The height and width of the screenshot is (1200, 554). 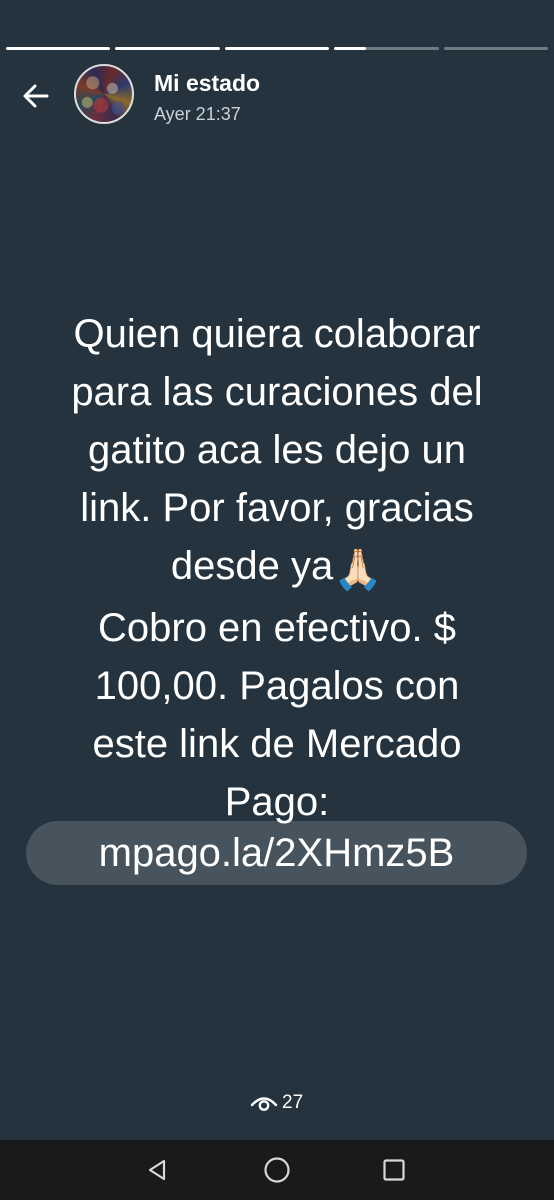 What do you see at coordinates (293, 1102) in the screenshot?
I see `view-count: 27` at bounding box center [293, 1102].